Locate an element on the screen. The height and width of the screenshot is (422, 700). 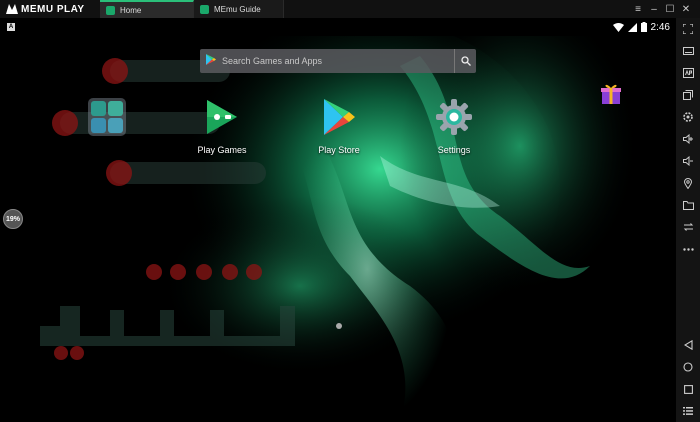
fullscreen-button is located at coordinates (688, 29).